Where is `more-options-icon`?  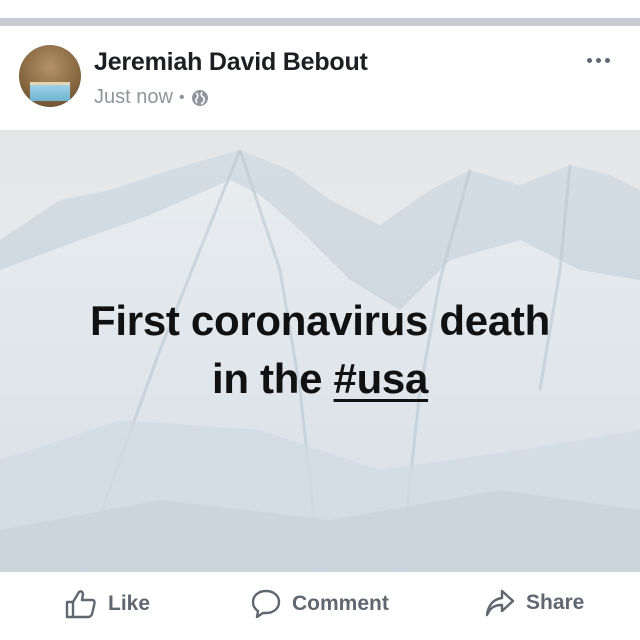
more-options-icon is located at coordinates (598, 60).